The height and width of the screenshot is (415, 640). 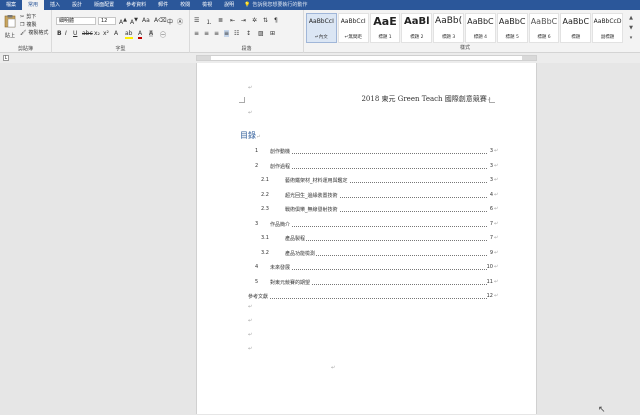 I want to click on decrease-indent-icon: ⇤, so click(x=232, y=20).